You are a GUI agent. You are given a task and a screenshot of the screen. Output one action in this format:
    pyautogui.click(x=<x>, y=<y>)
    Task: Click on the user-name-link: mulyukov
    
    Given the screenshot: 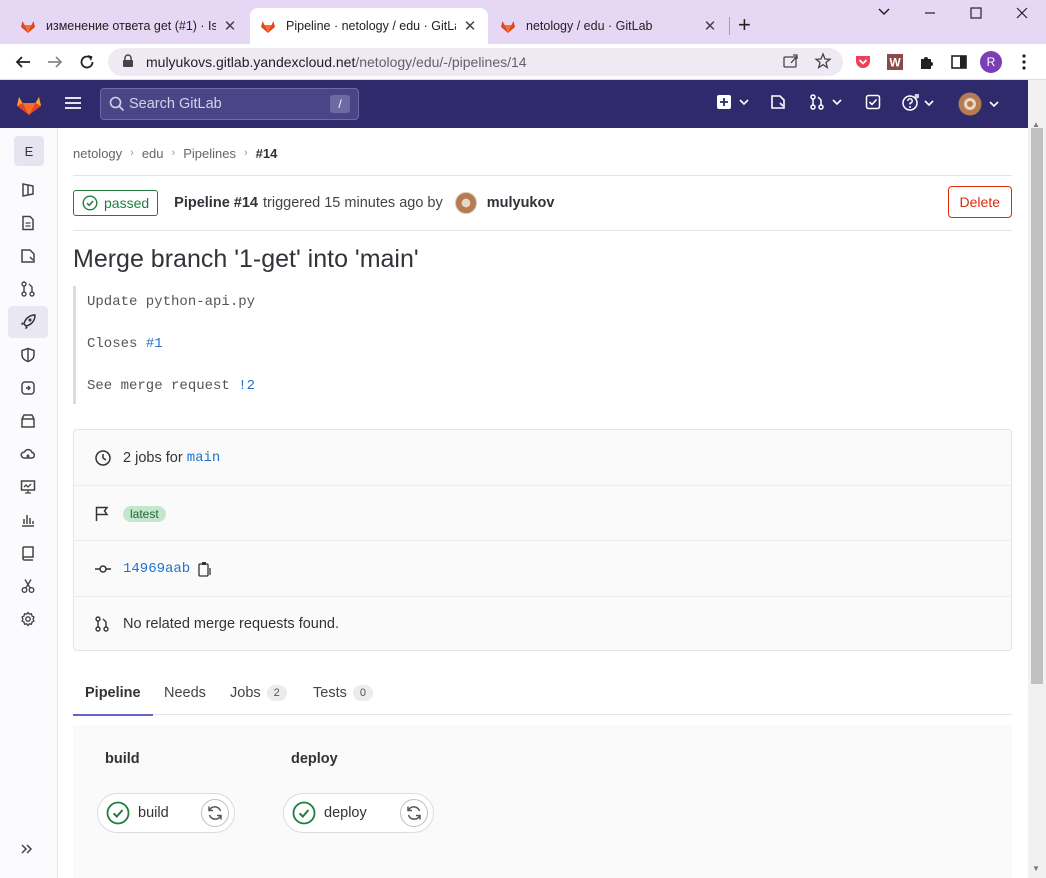 What is the action you would take?
    pyautogui.click(x=521, y=203)
    